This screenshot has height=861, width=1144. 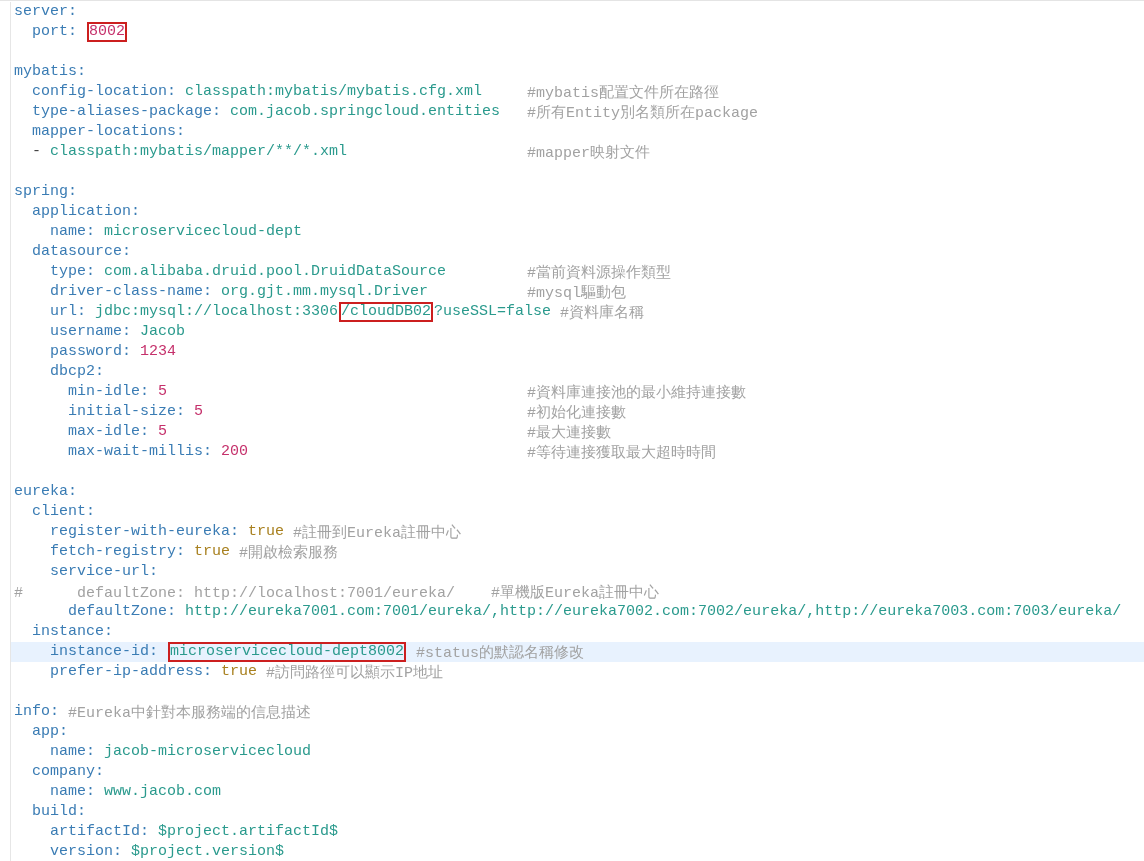 I want to click on yaml-value: microservicecloud-dept, so click(x=203, y=232).